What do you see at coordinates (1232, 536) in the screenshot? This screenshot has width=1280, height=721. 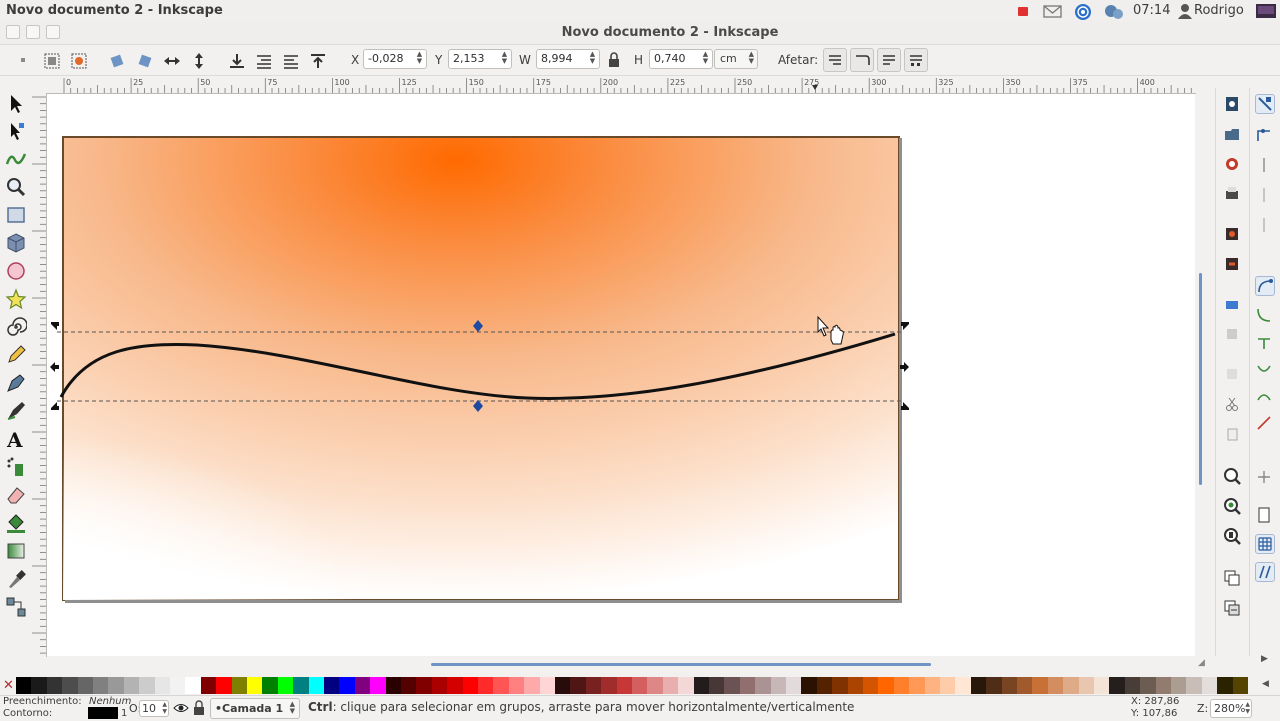 I see `zoom-page-icon` at bounding box center [1232, 536].